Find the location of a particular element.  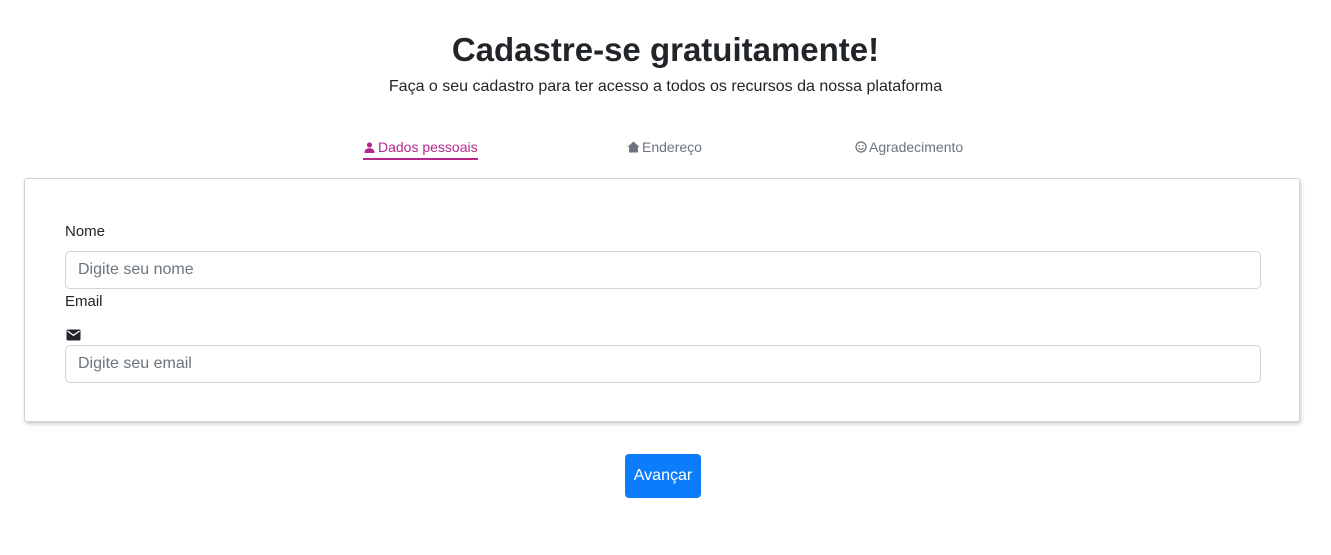

step-agradecimento: Agradecimento is located at coordinates (908, 147).